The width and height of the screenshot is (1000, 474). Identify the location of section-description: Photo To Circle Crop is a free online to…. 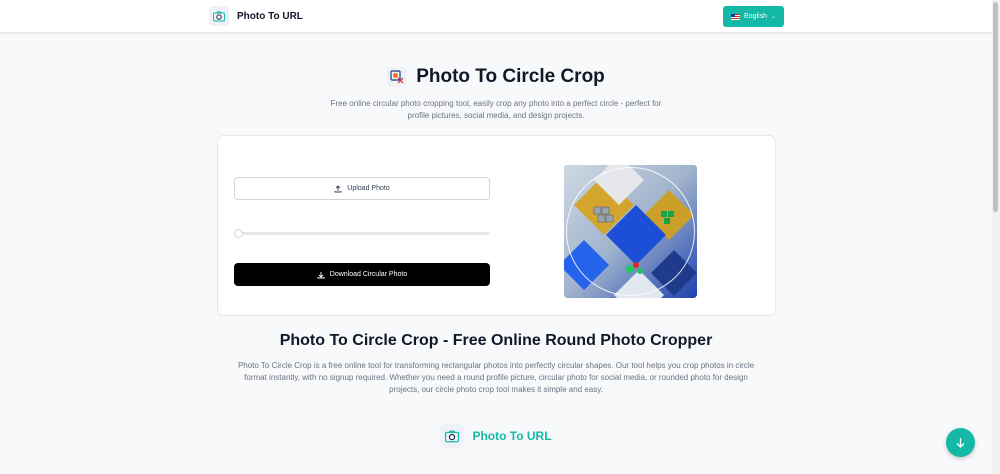
(496, 377).